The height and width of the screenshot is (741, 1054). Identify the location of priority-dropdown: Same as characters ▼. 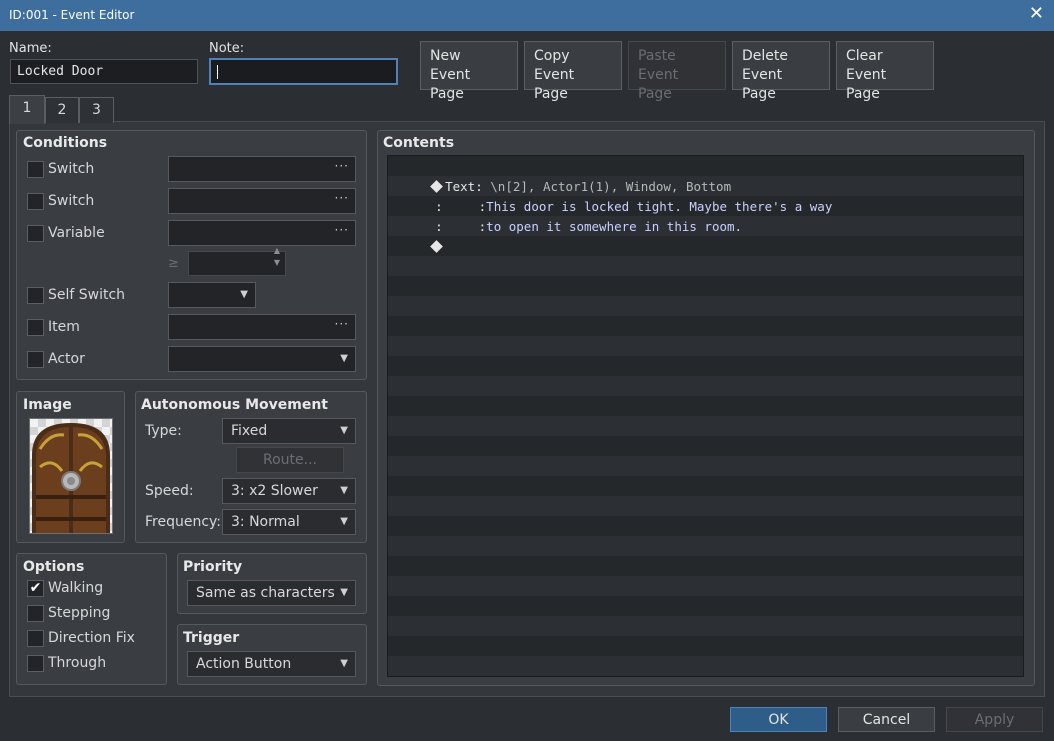
(271, 593).